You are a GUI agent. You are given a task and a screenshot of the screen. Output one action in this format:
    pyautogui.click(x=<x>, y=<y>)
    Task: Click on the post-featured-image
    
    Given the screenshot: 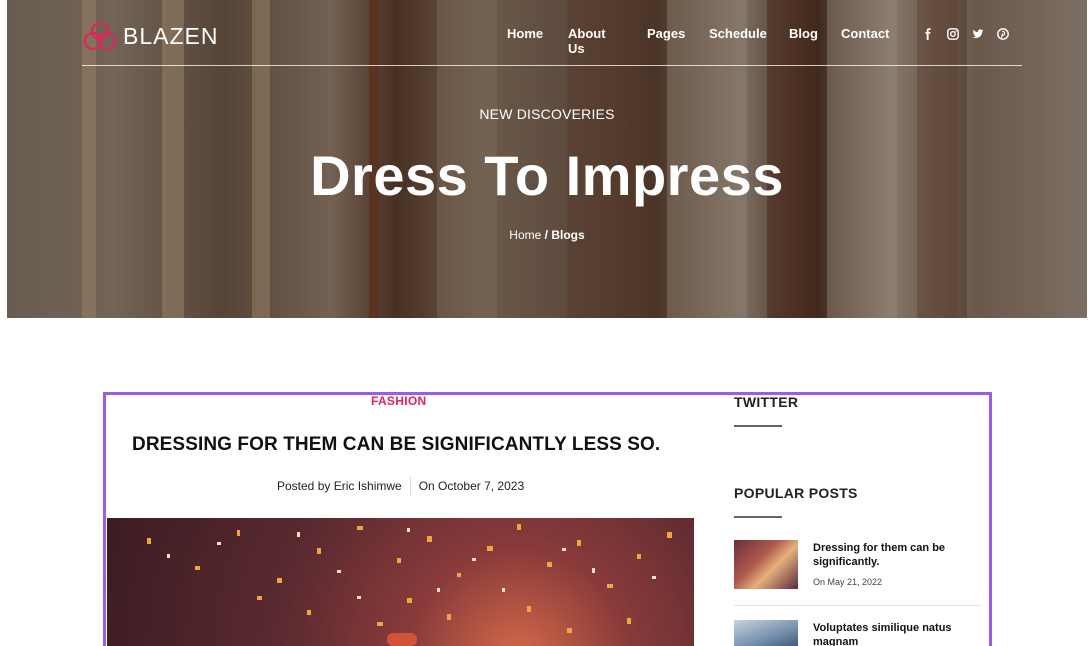 What is the action you would take?
    pyautogui.click(x=400, y=582)
    